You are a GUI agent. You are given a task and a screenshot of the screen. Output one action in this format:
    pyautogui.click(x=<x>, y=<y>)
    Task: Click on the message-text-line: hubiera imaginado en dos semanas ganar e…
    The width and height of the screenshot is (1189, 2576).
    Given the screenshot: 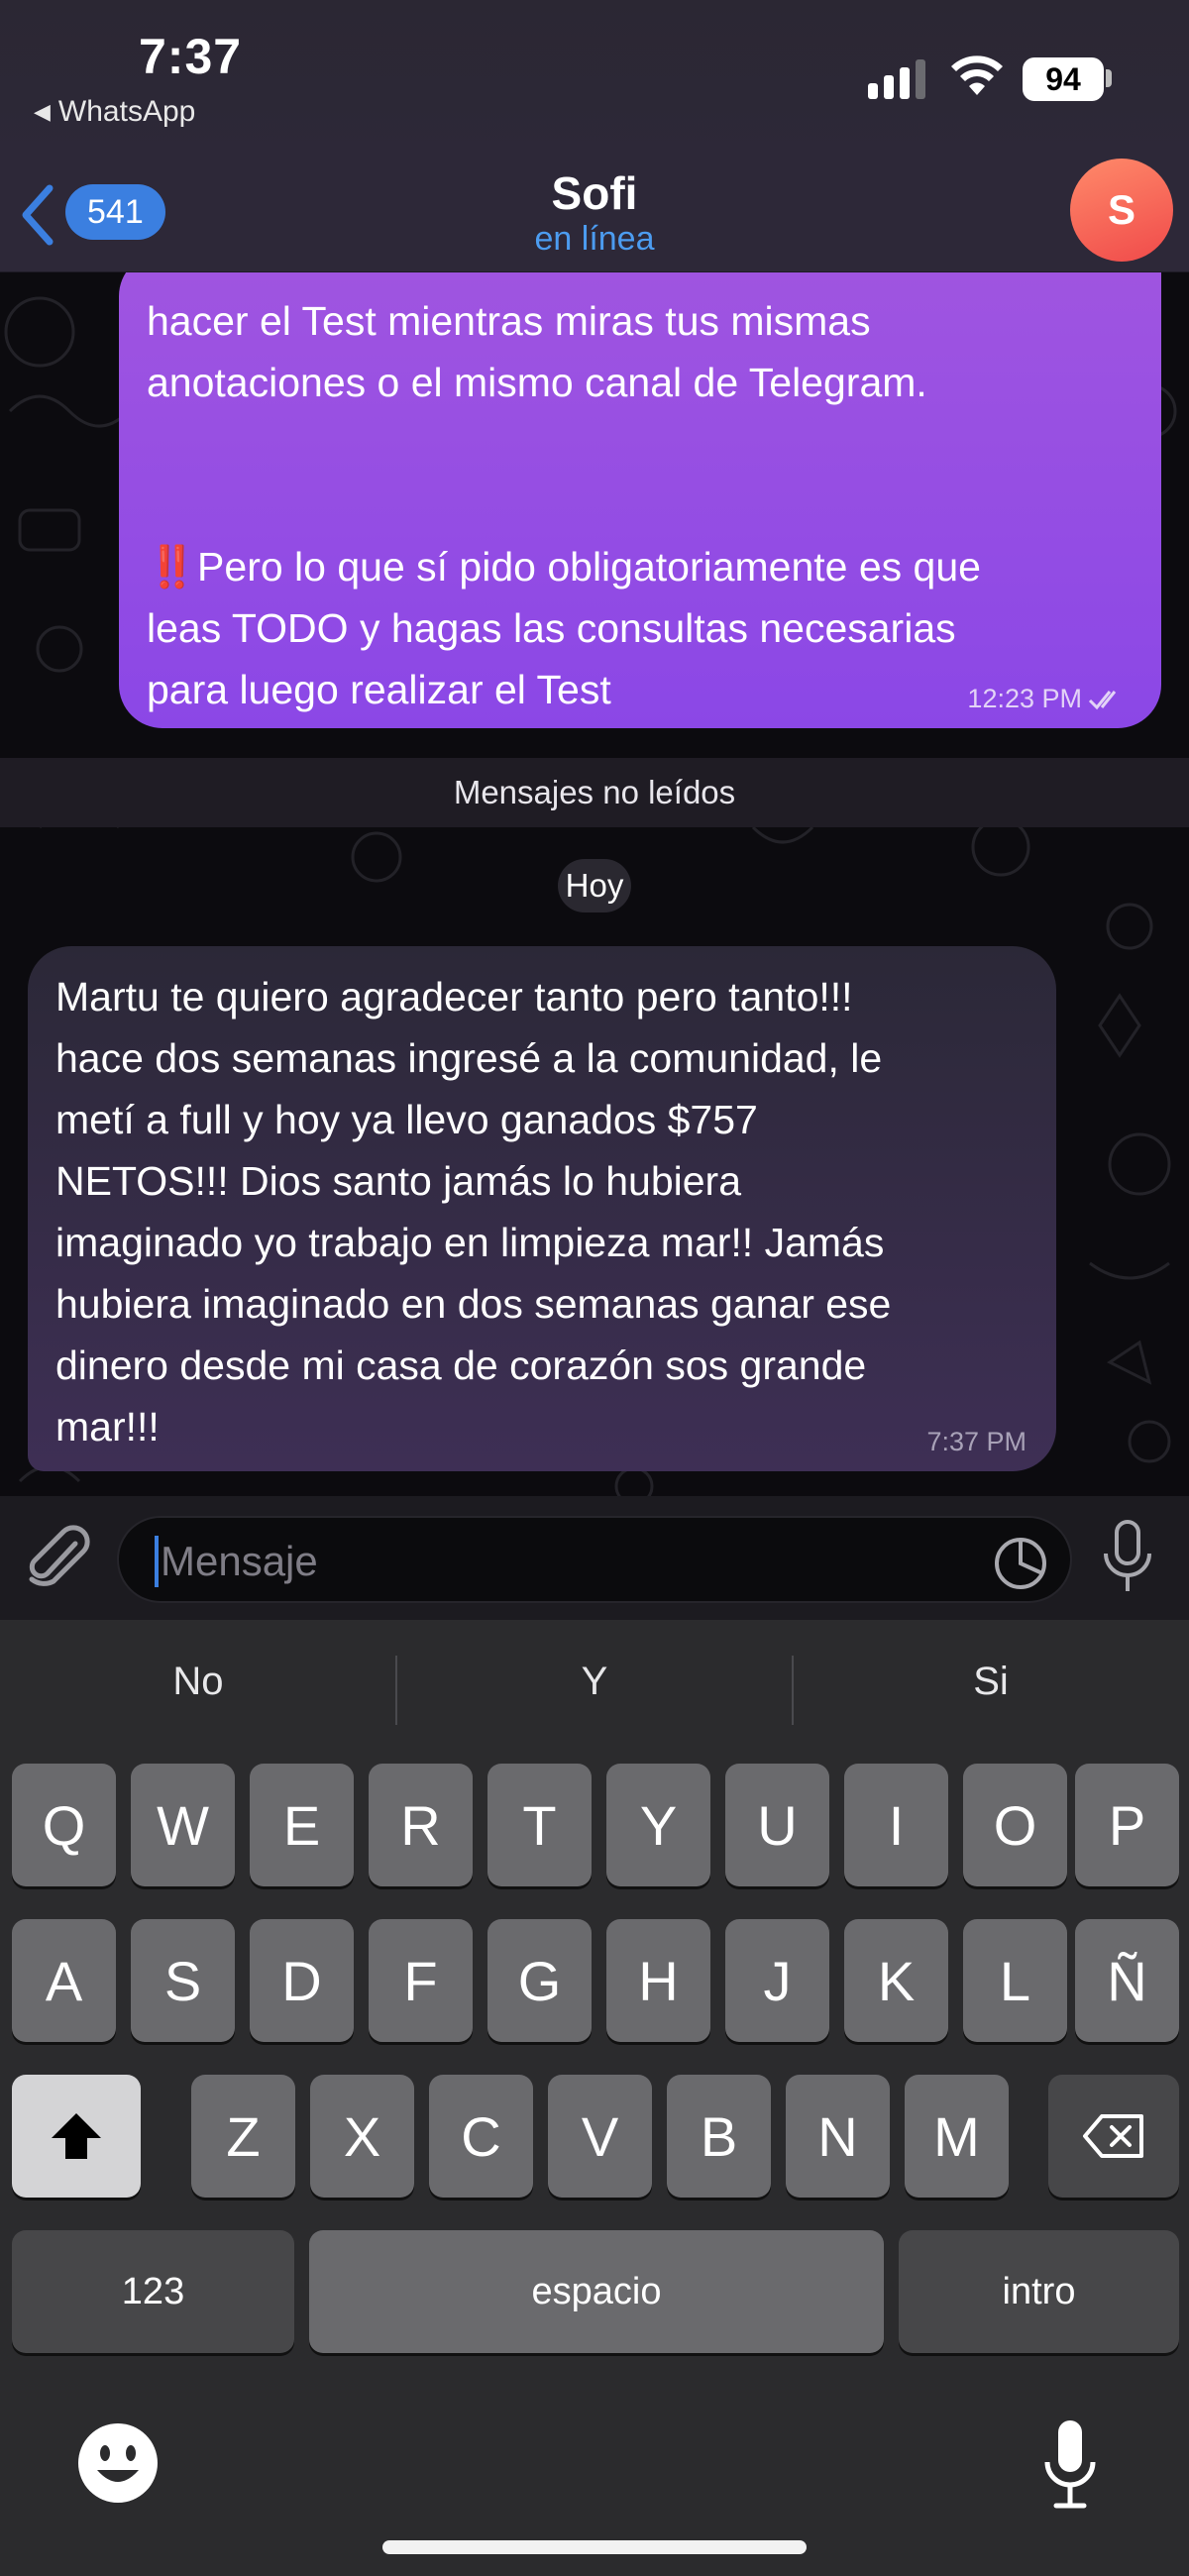 What is the action you would take?
    pyautogui.click(x=473, y=1304)
    